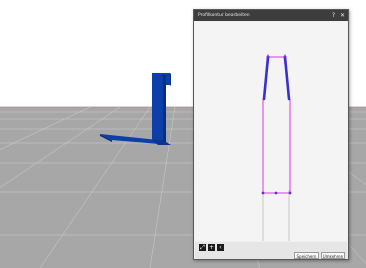 The height and width of the screenshot is (268, 366). Describe the element at coordinates (333, 15) in the screenshot. I see `help-icon: ?` at that location.